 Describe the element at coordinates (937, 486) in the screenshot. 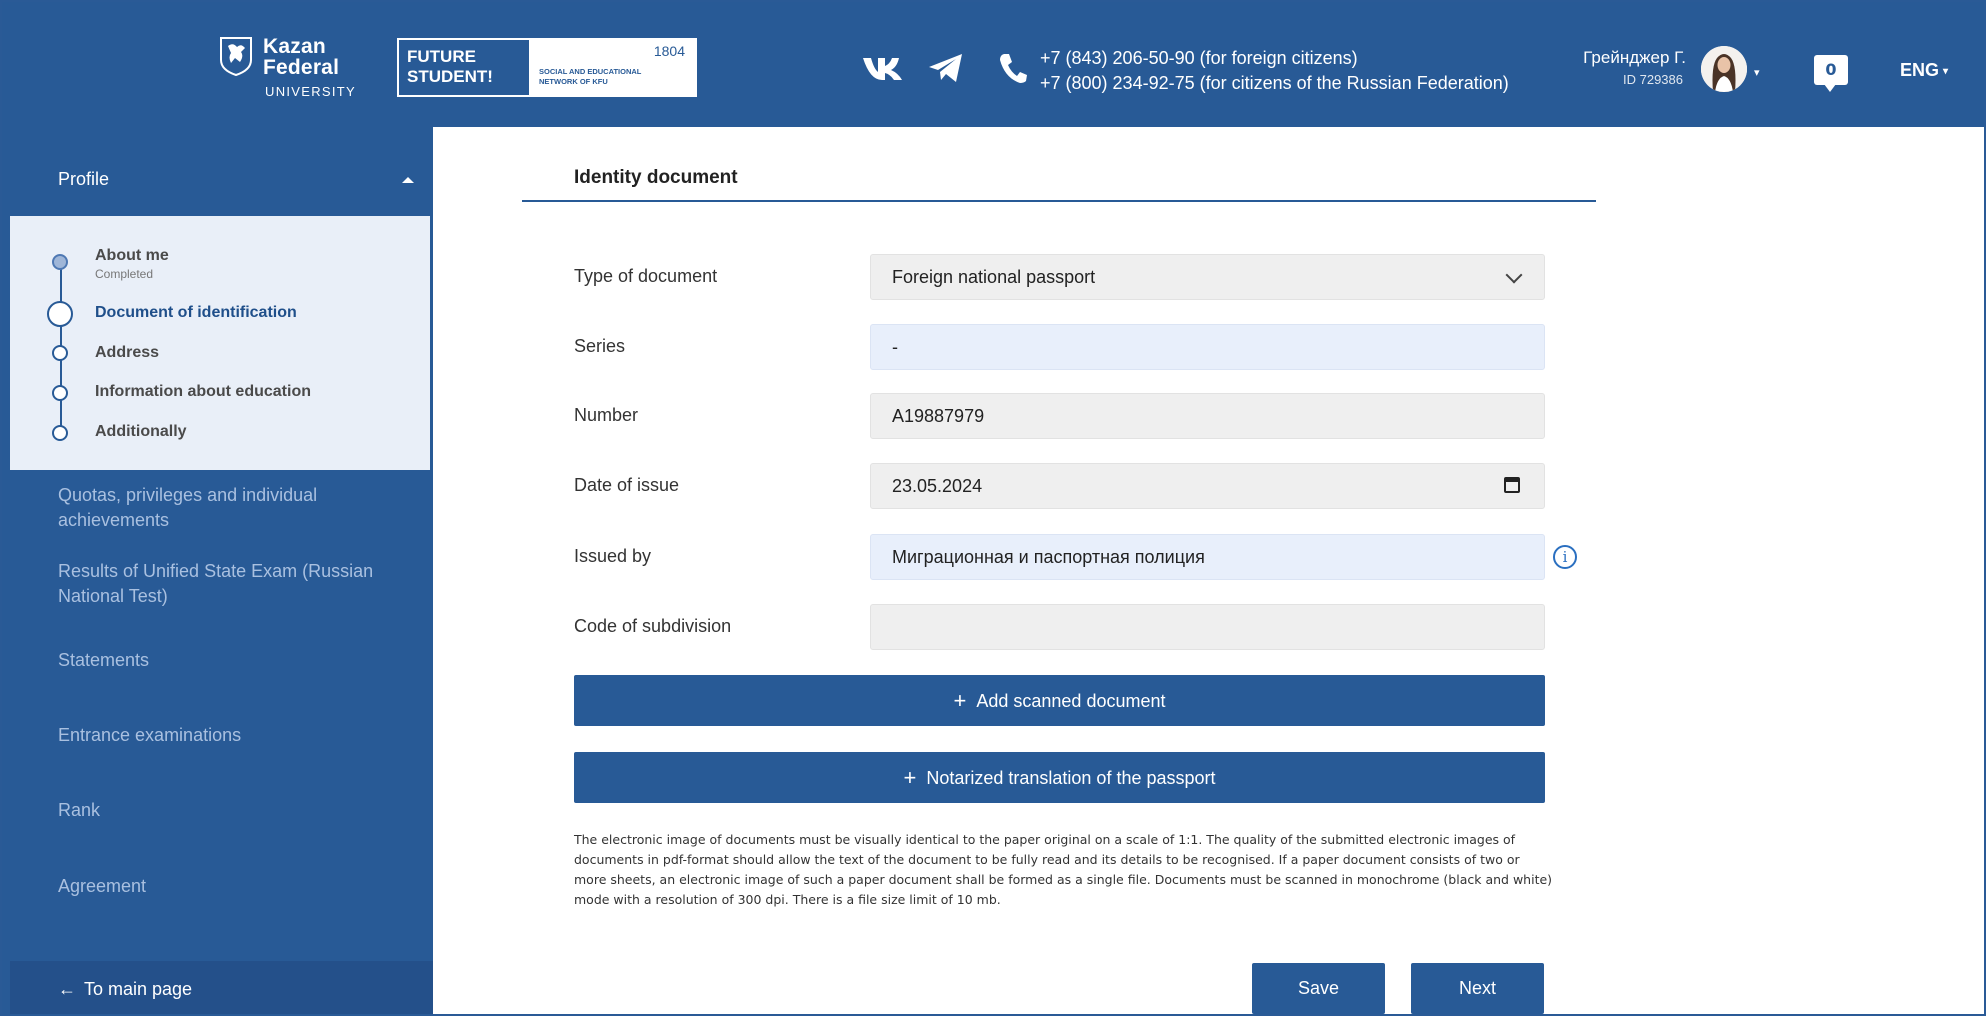

I see `date-of-issue-value: 23.05.2024` at that location.